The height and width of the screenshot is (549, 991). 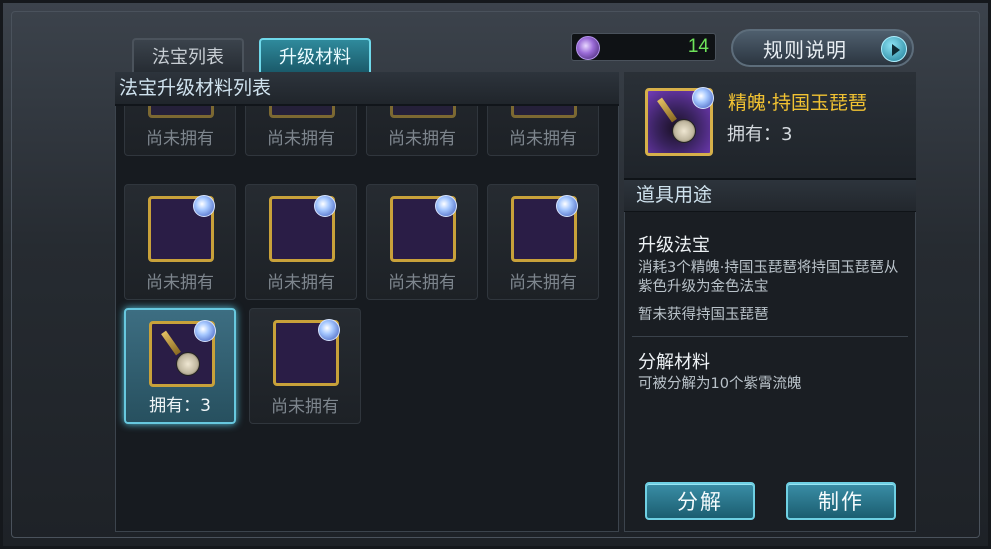 What do you see at coordinates (302, 228) in the screenshot?
I see `sword-icon` at bounding box center [302, 228].